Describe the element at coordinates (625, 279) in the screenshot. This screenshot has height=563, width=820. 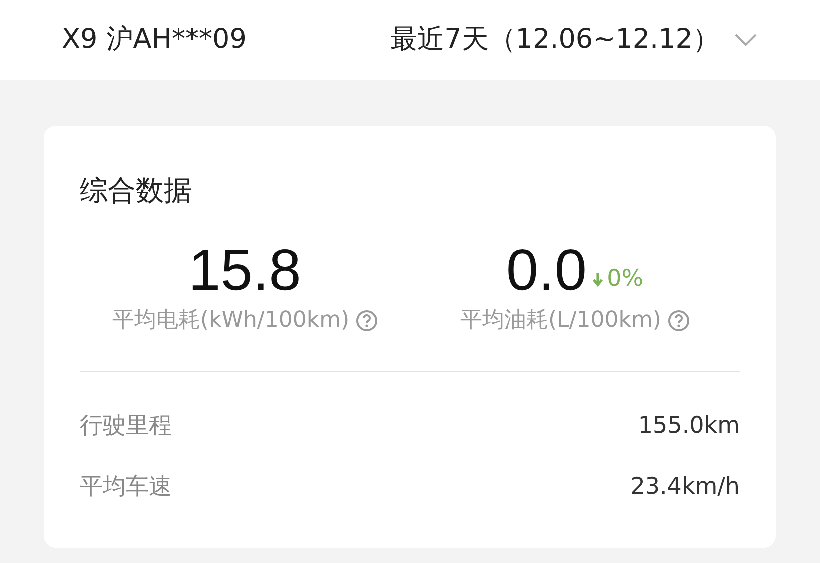
I see `change-percent: 0%` at that location.